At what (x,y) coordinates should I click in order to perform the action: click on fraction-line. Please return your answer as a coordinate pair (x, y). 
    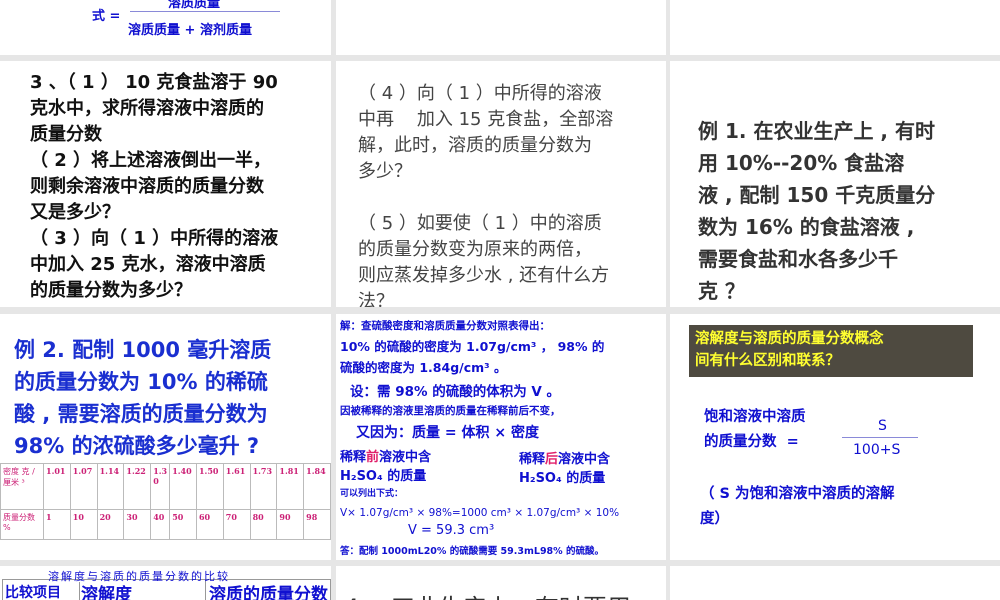
    Looking at the image, I should click on (880, 437).